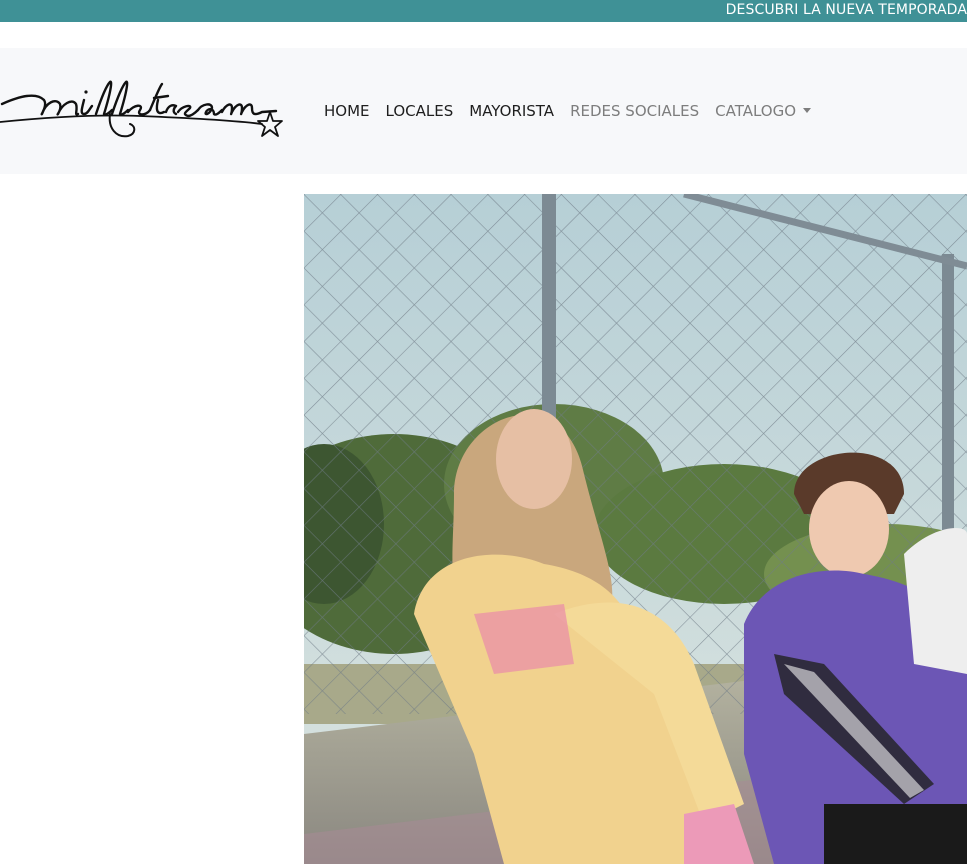  What do you see at coordinates (756, 111) in the screenshot?
I see `nav-catalogo-label: CATALOGO` at bounding box center [756, 111].